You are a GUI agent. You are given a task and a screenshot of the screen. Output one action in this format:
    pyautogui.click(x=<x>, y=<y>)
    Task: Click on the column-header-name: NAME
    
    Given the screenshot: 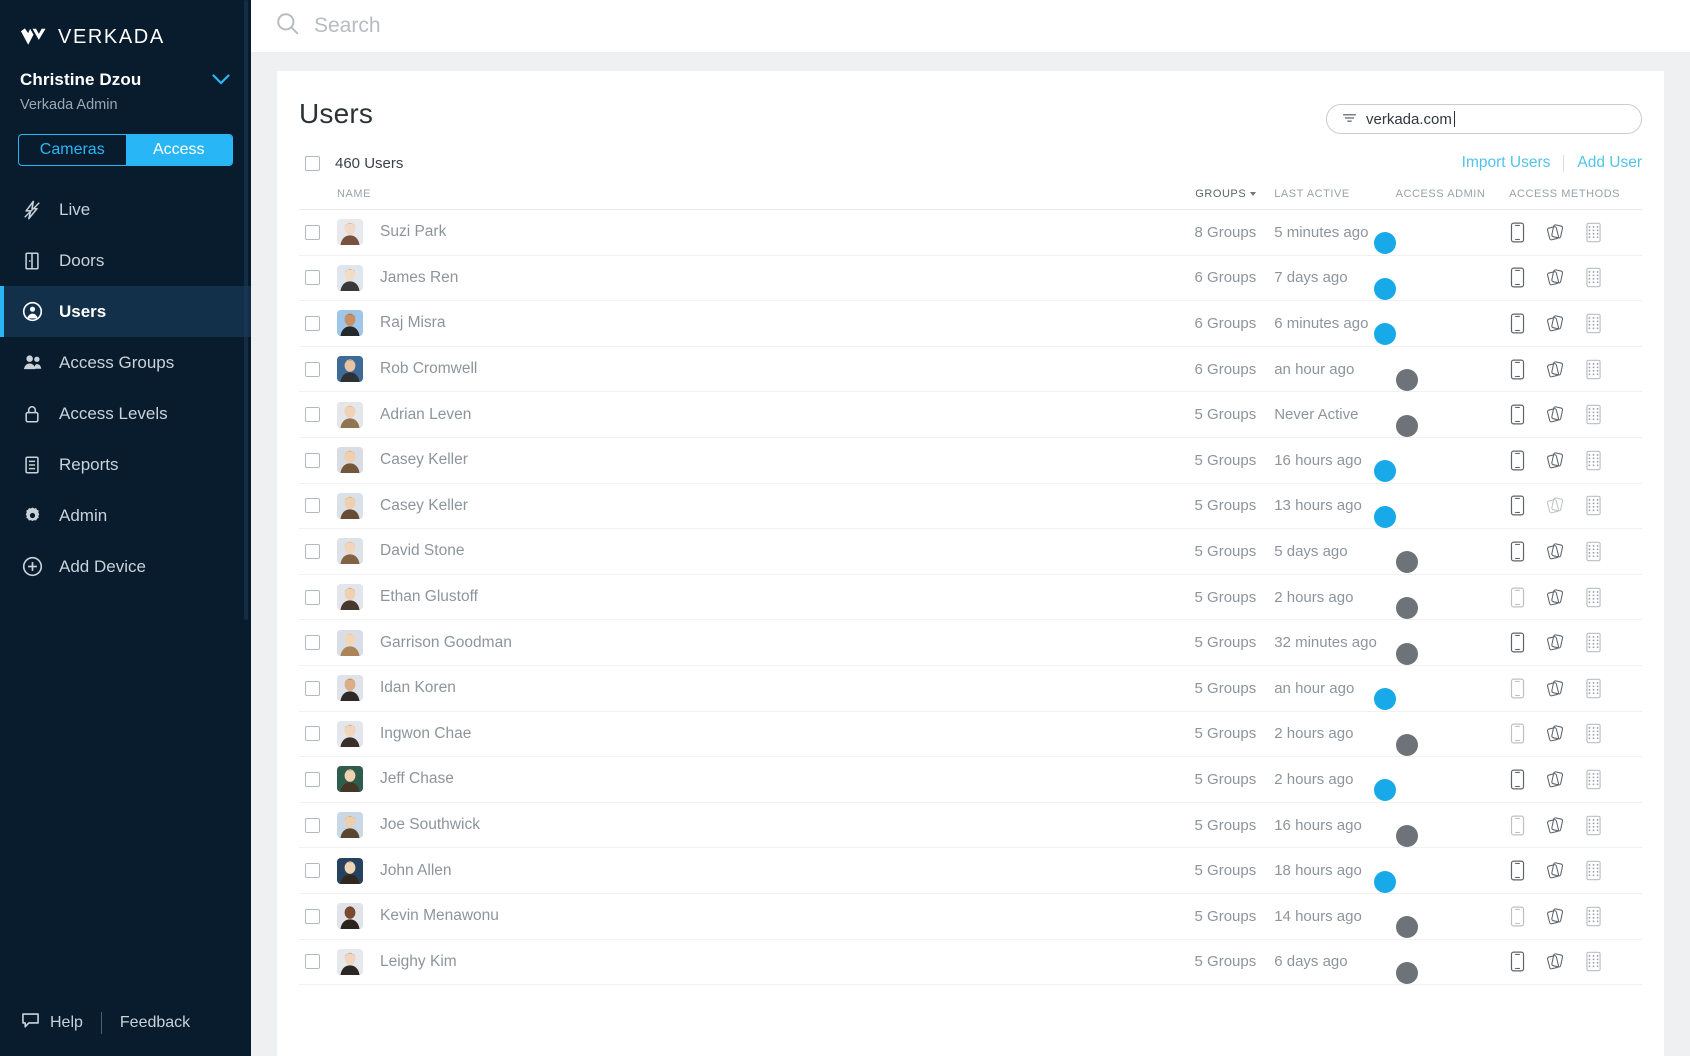 What is the action you would take?
    pyautogui.click(x=723, y=191)
    